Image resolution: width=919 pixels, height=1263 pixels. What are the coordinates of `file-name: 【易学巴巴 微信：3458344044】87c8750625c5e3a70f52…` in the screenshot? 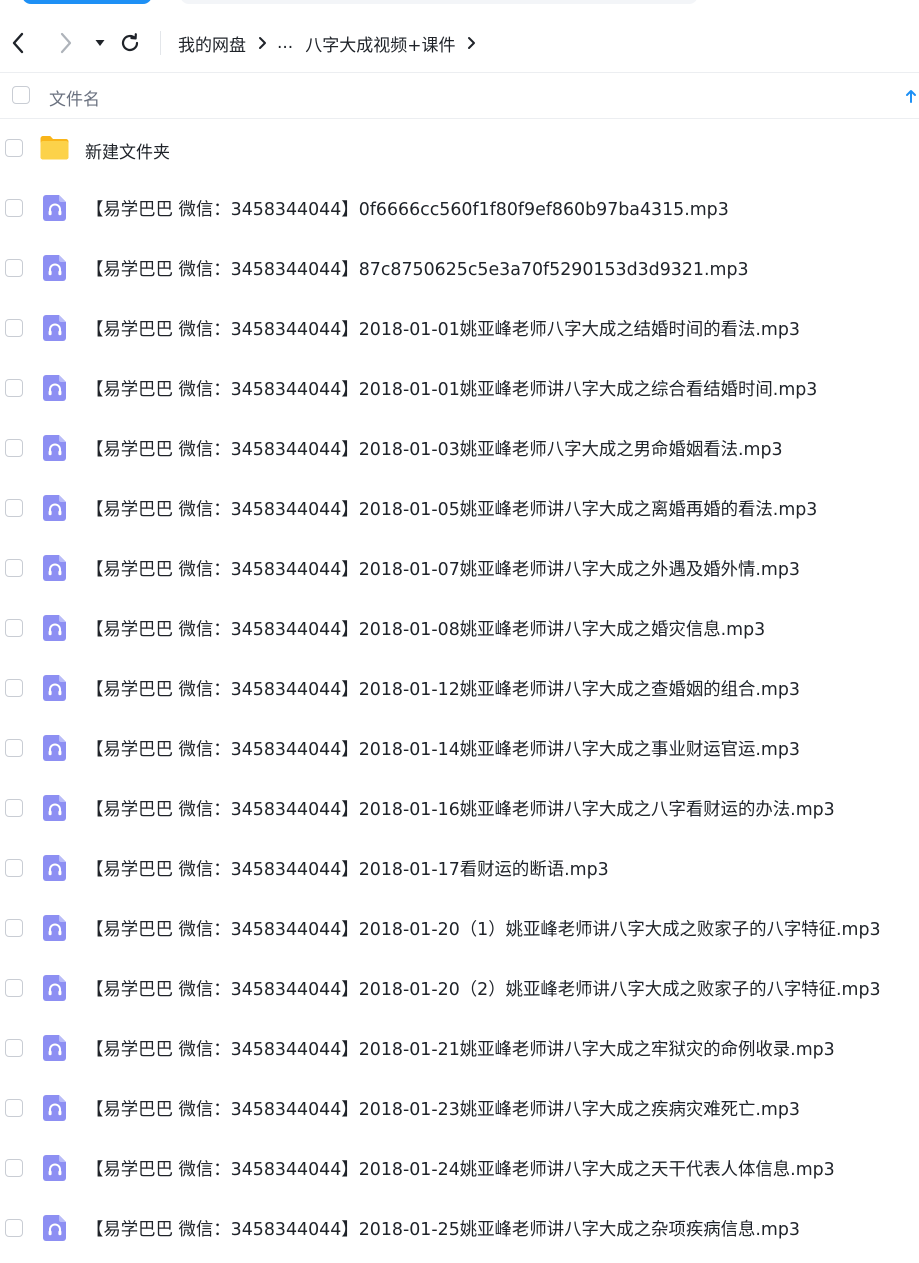 It's located at (417, 268).